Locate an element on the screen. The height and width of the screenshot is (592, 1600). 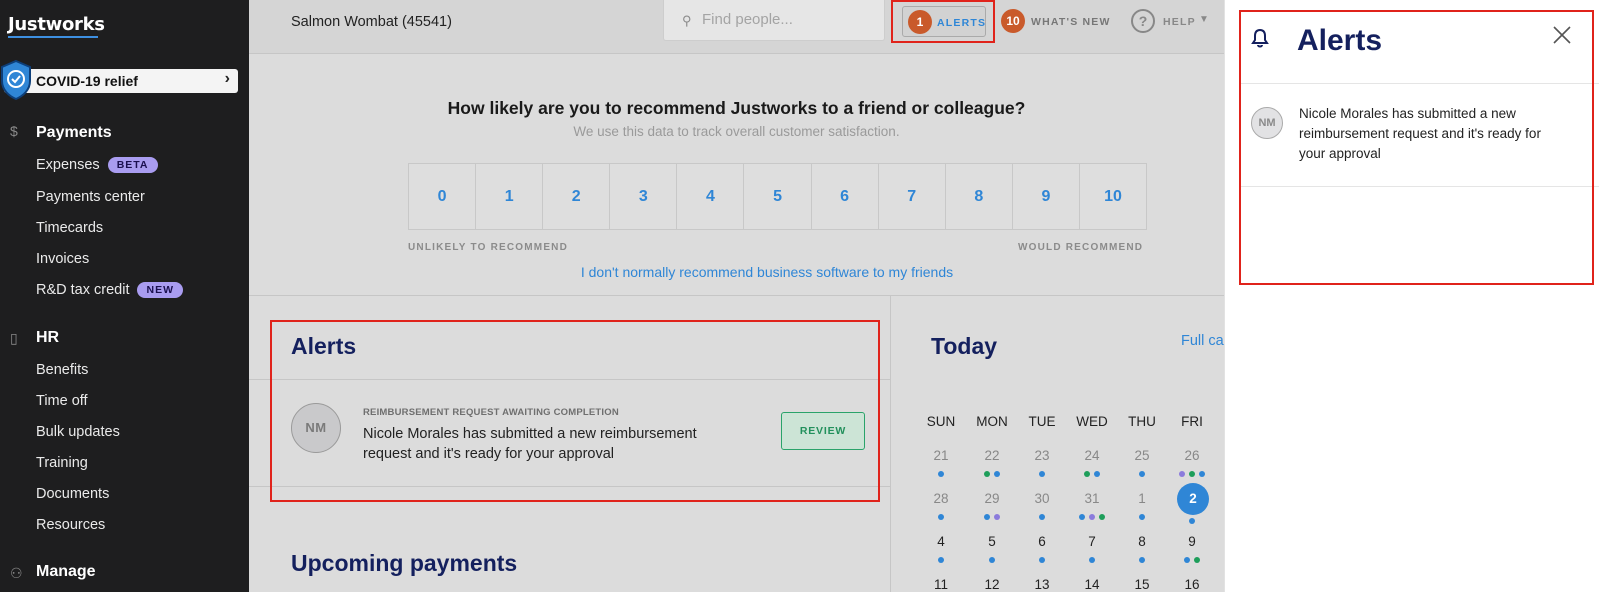
nps-option-2: 2 is located at coordinates (577, 196).